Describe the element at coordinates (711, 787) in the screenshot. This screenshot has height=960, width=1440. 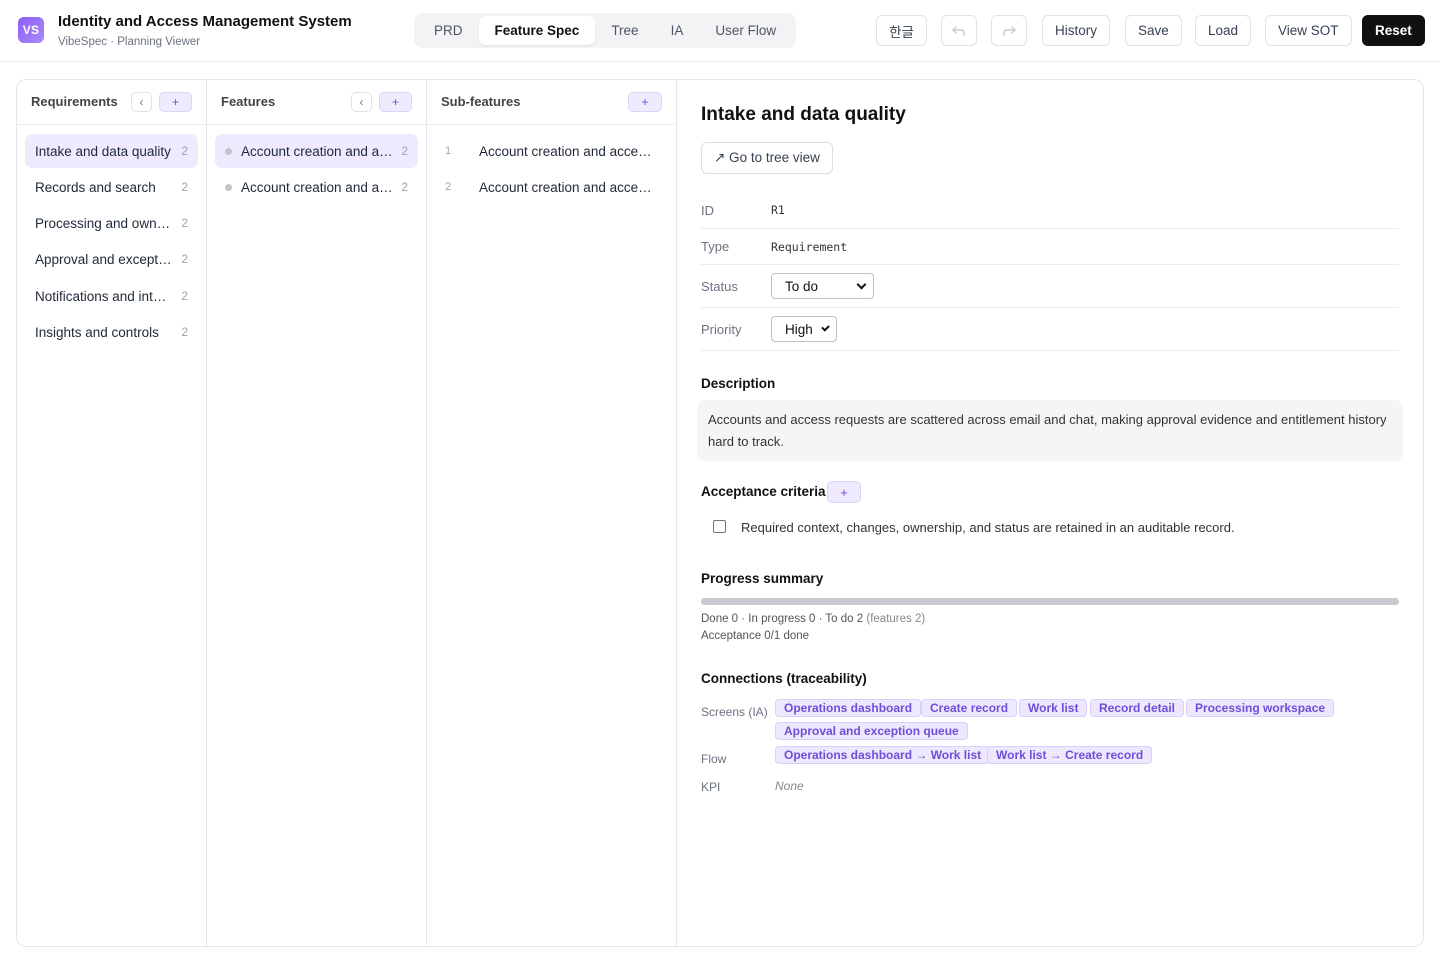
I see `kpi-label: KPI` at that location.